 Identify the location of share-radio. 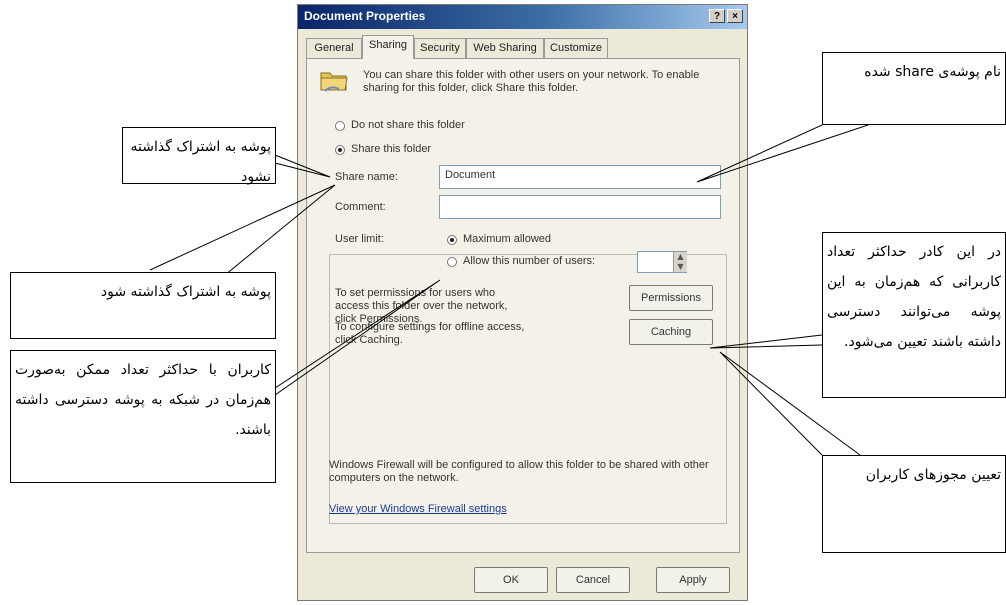
(340, 150).